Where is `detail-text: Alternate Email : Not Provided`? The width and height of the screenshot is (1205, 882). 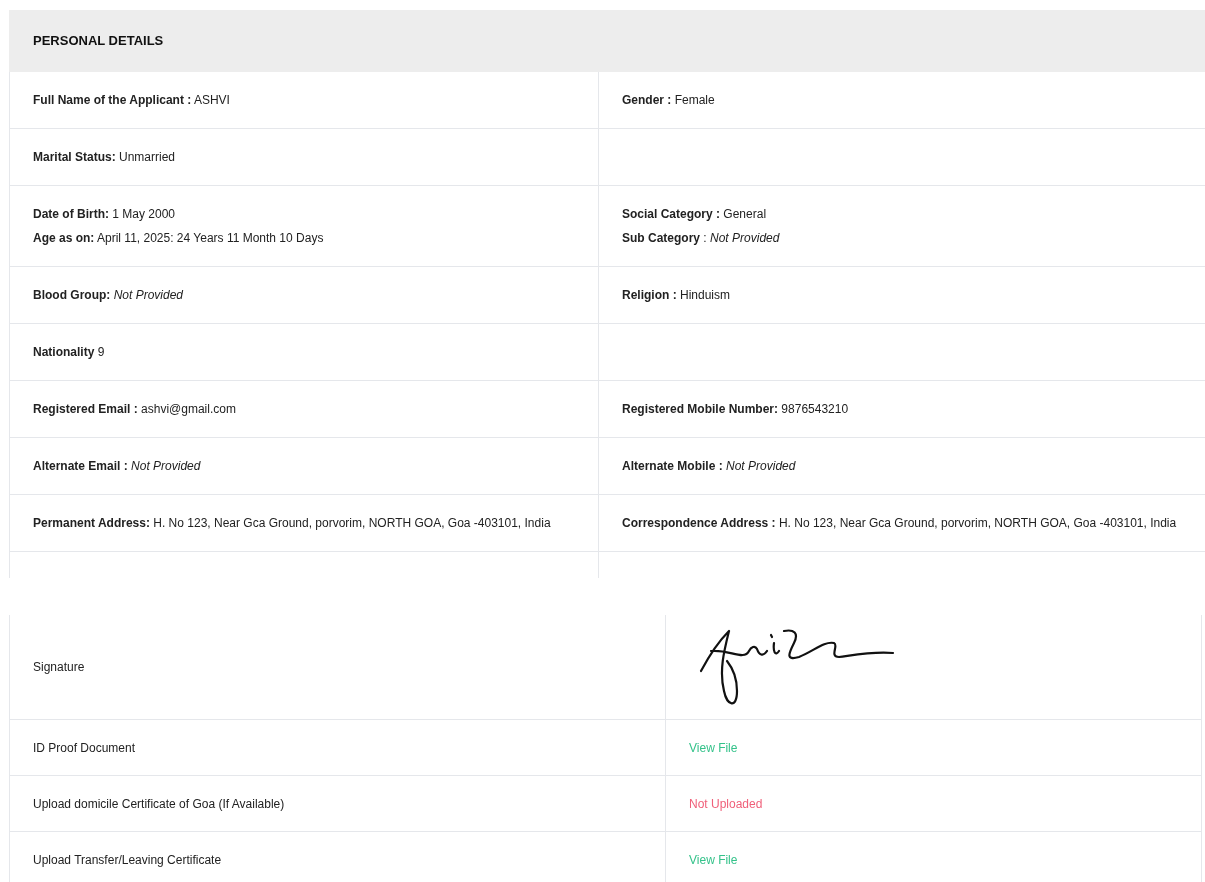 detail-text: Alternate Email : Not Provided is located at coordinates (117, 466).